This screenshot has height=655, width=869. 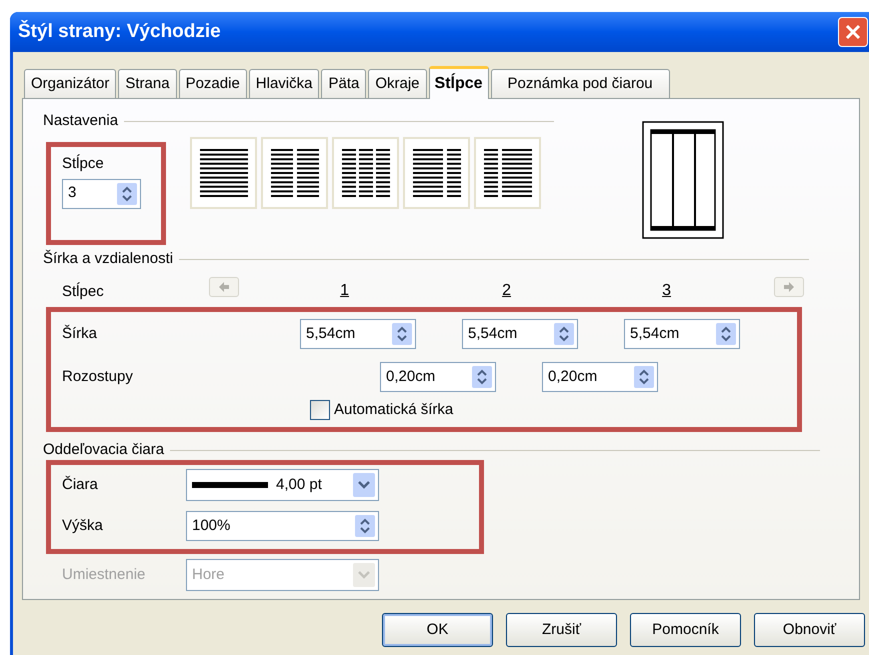 What do you see at coordinates (103, 450) in the screenshot?
I see `section-heading: Oddeľovacia čiara` at bounding box center [103, 450].